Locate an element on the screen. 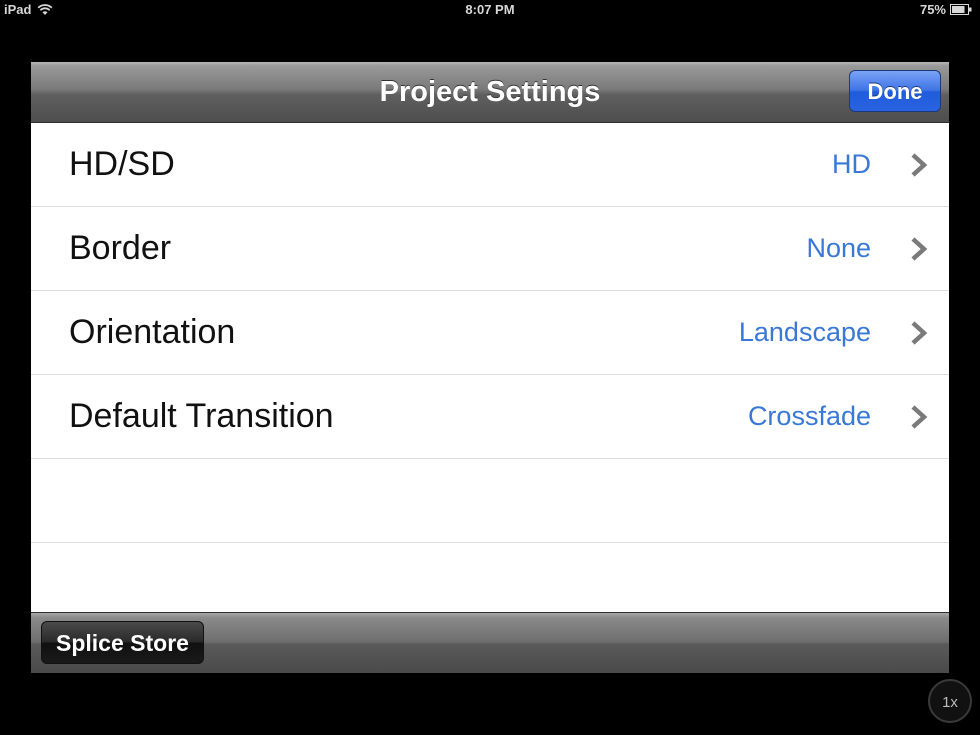 The image size is (980, 735). empty-row is located at coordinates (490, 501).